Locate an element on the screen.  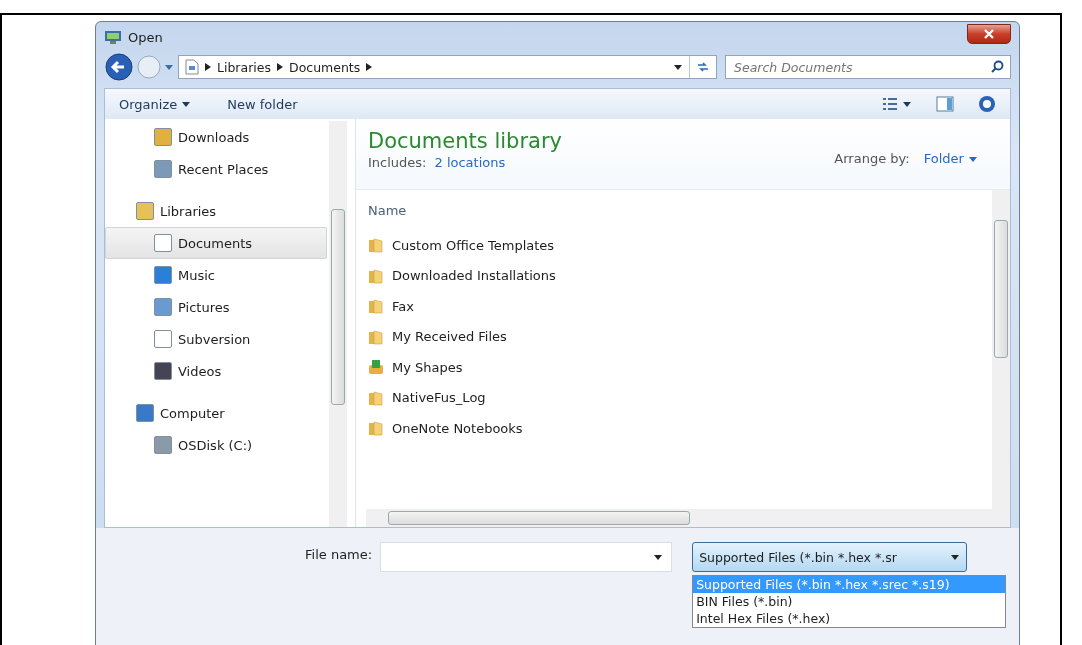
organize-button: Organize is located at coordinates (148, 104).